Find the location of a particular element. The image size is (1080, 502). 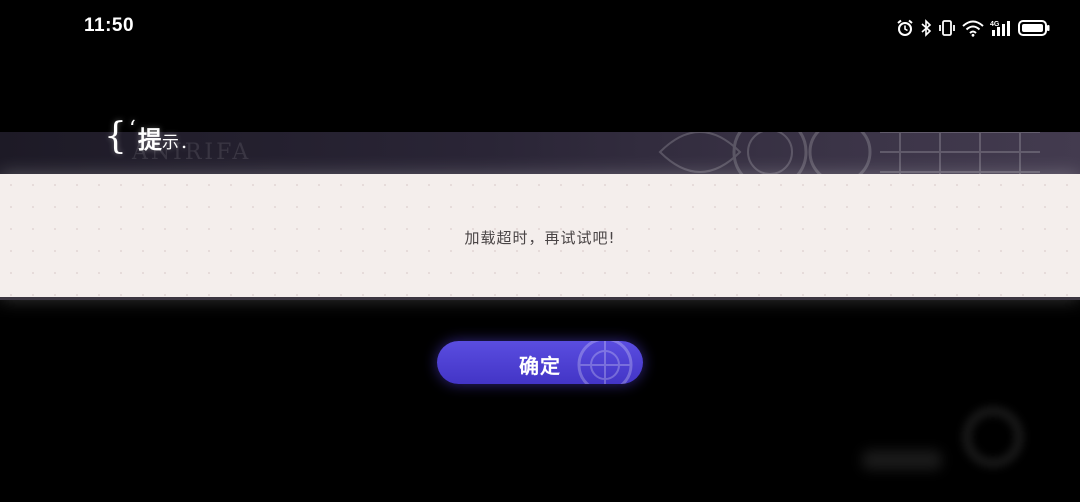

dialog-message: 加载超时，再试试吧! is located at coordinates (540, 238).